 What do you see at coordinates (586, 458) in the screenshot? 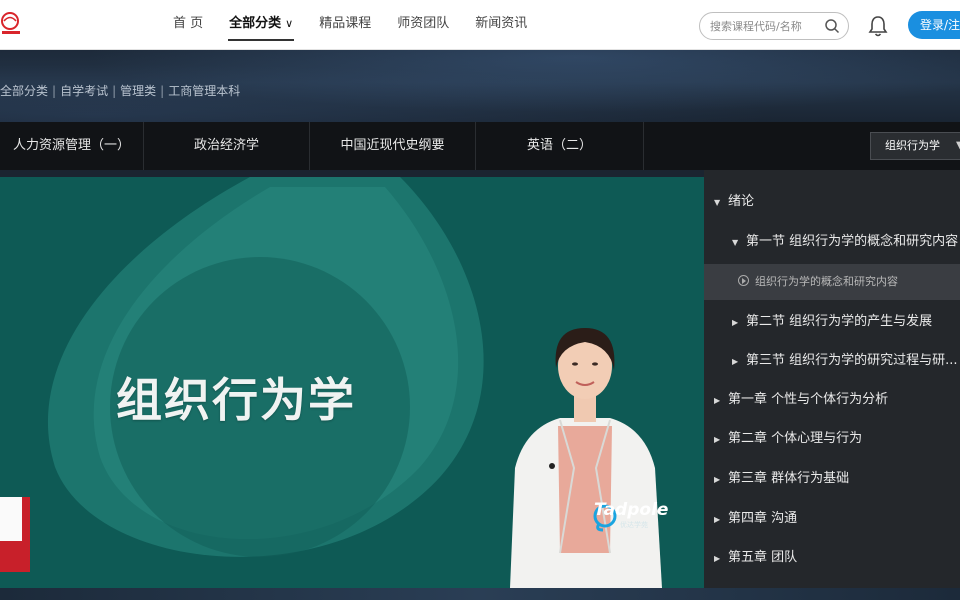
I see `presenter-image` at bounding box center [586, 458].